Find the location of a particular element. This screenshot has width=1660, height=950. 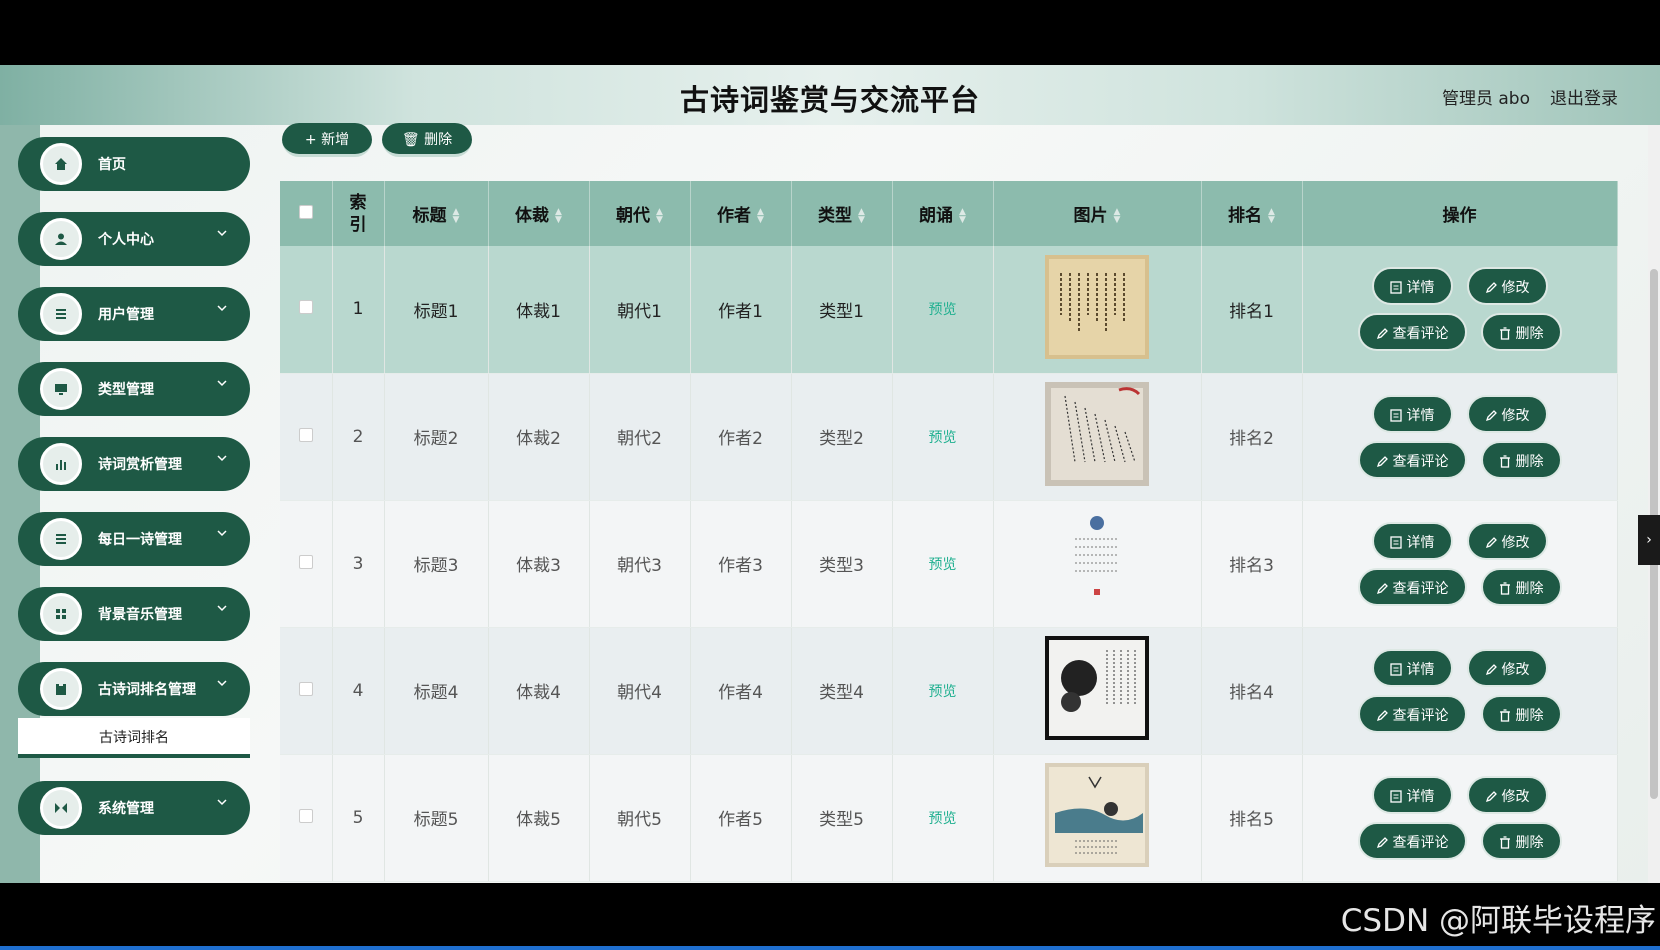

sidebar-item: 用户管理 is located at coordinates (134, 314).